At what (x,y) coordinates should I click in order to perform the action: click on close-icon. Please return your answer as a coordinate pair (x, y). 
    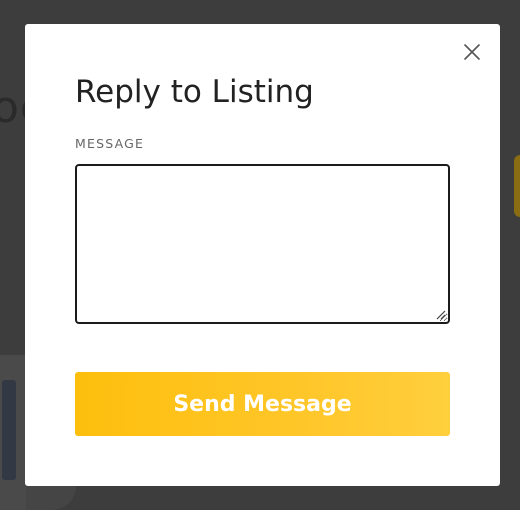
    Looking at the image, I should click on (472, 52).